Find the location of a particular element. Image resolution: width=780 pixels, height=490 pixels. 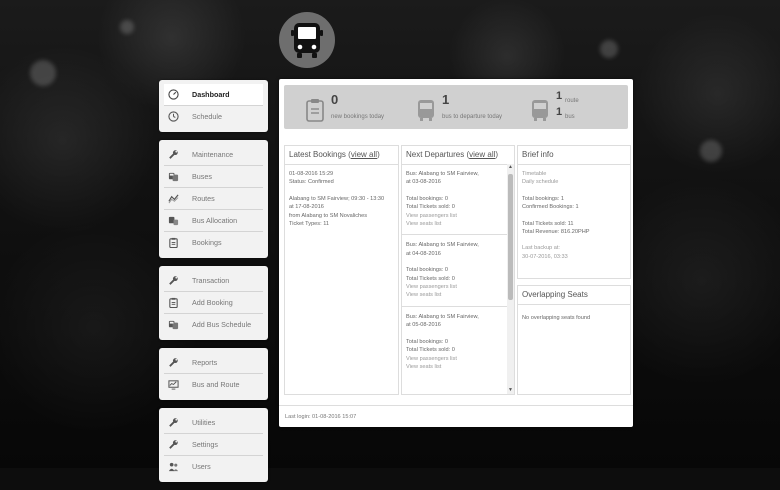

sidebar-item-label: Dashboard is located at coordinates (211, 94).